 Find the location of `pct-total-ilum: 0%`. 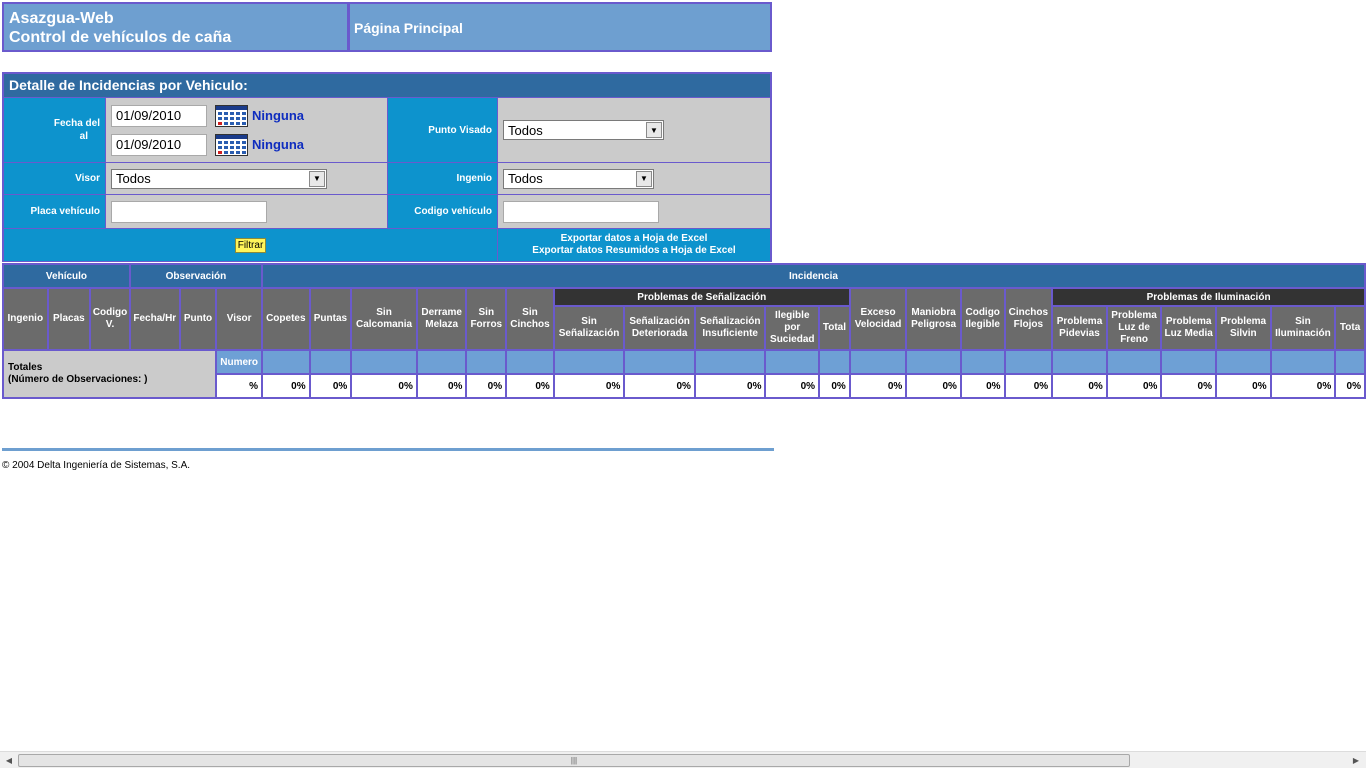

pct-total-ilum: 0% is located at coordinates (1350, 386).